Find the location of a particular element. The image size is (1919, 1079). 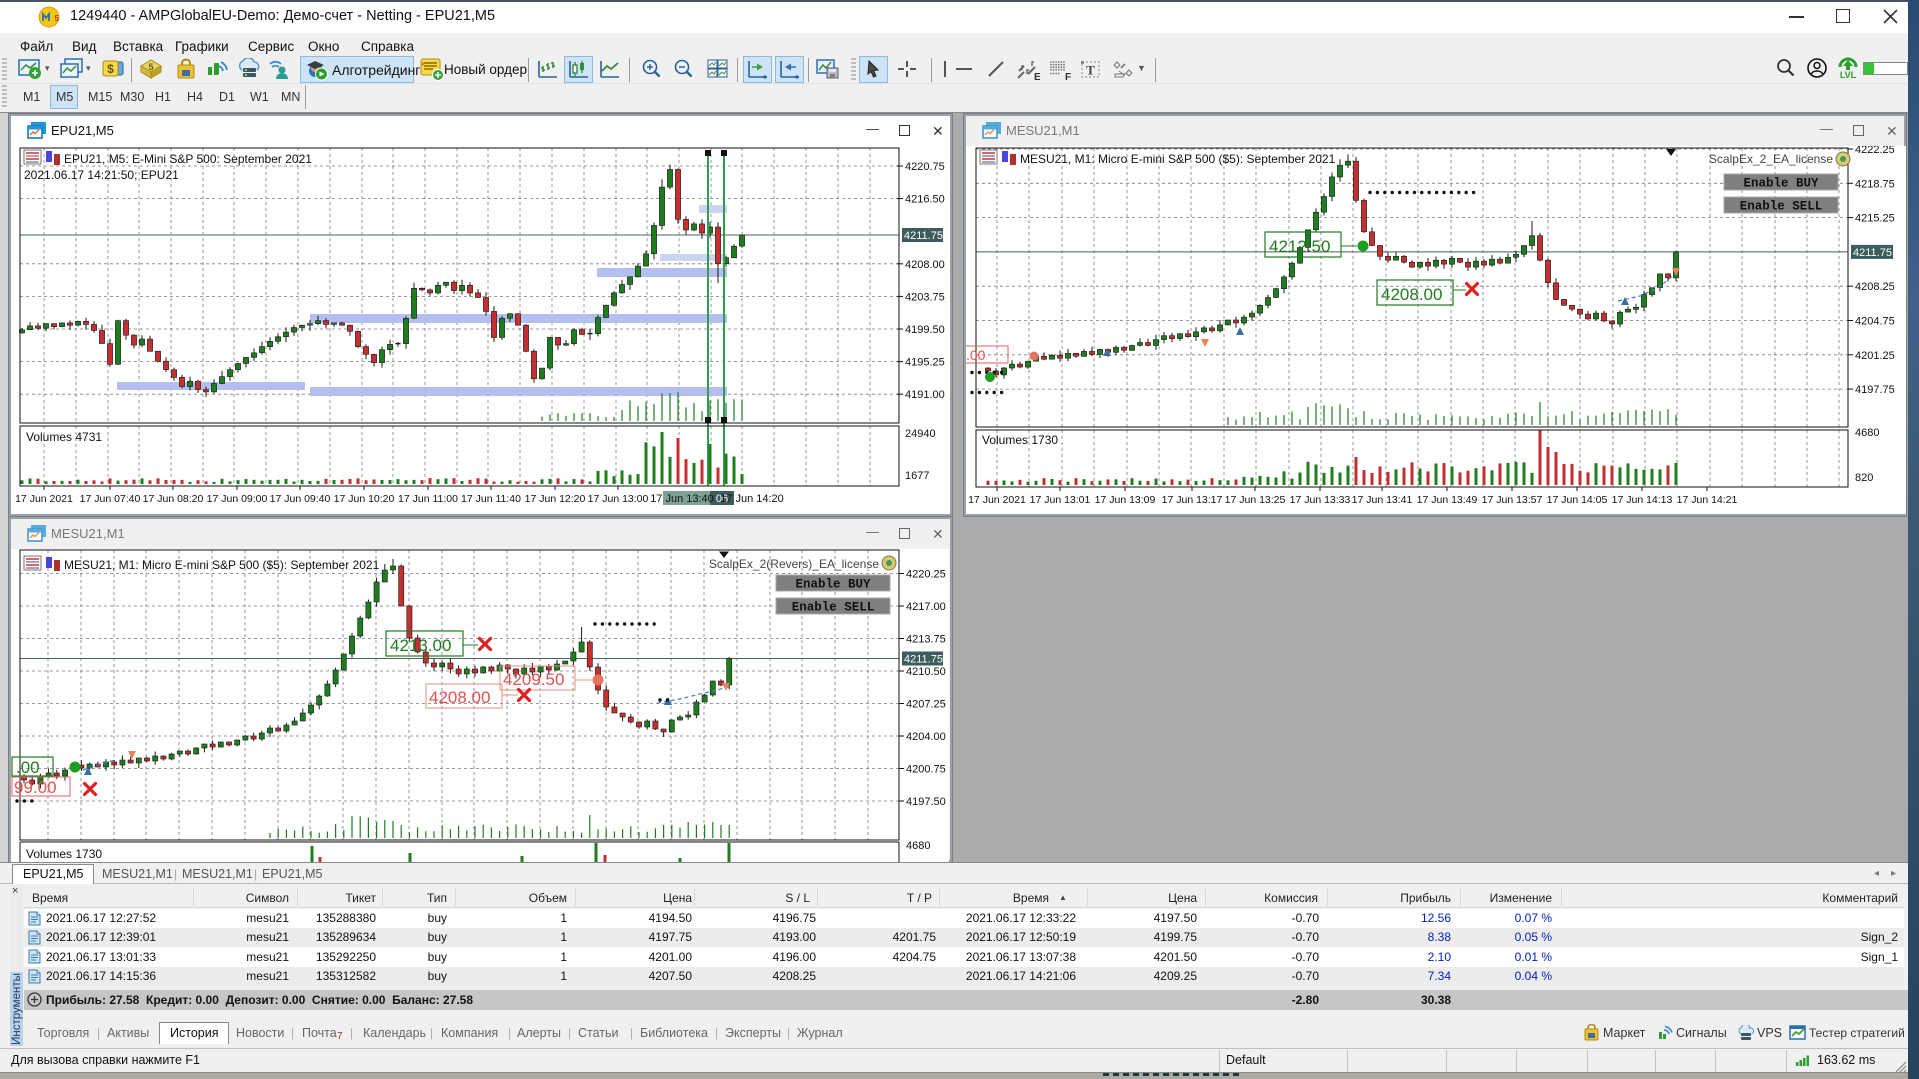

svg-text: 4216.50 is located at coordinates (925, 200).